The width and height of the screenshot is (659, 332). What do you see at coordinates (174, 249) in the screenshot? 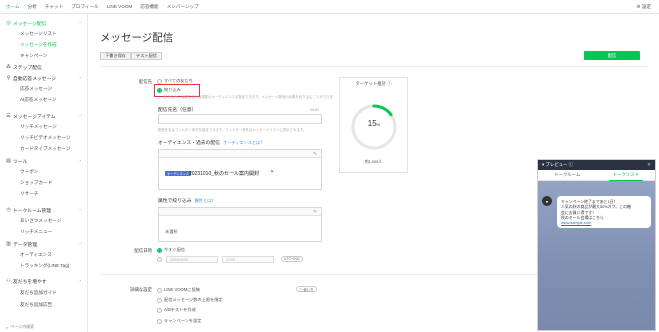
I see `radio-label: 今すぐ配信` at bounding box center [174, 249].